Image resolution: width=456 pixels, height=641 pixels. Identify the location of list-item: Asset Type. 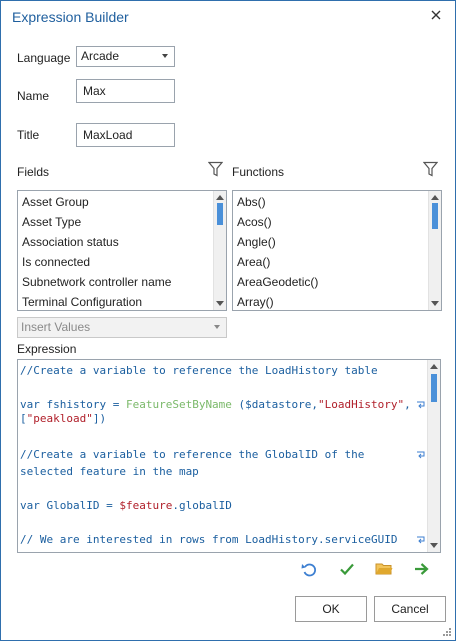
(122, 222).